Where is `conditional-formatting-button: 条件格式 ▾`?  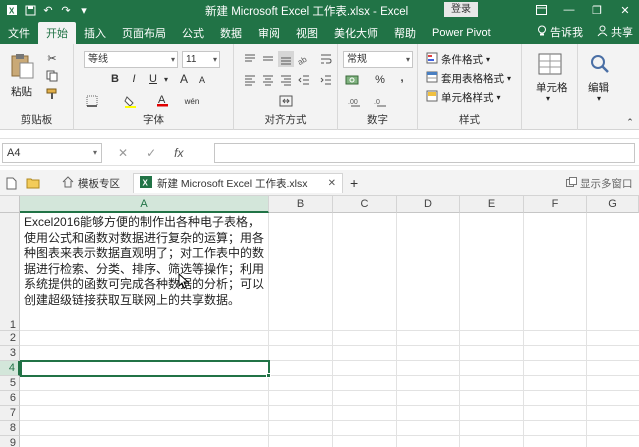 conditional-formatting-button: 条件格式 ▾ is located at coordinates (458, 59).